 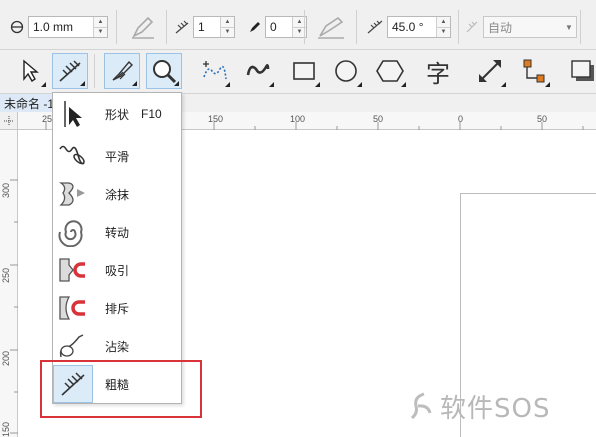 I want to click on artistic-media-tool, so click(x=122, y=71).